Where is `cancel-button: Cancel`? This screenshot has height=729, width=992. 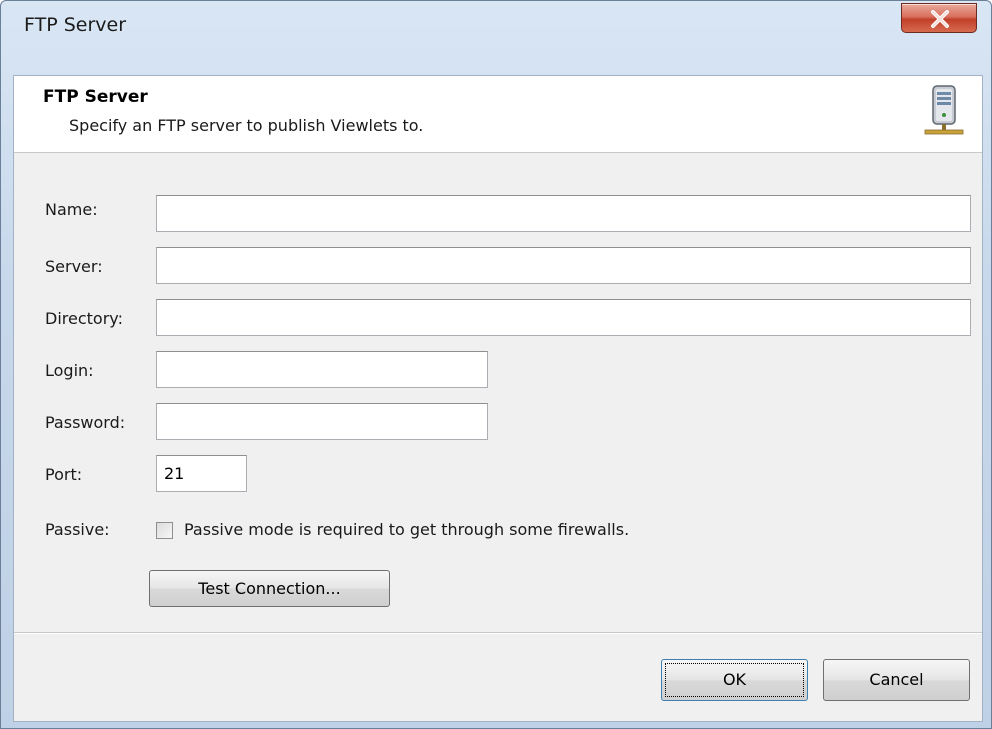 cancel-button: Cancel is located at coordinates (896, 680).